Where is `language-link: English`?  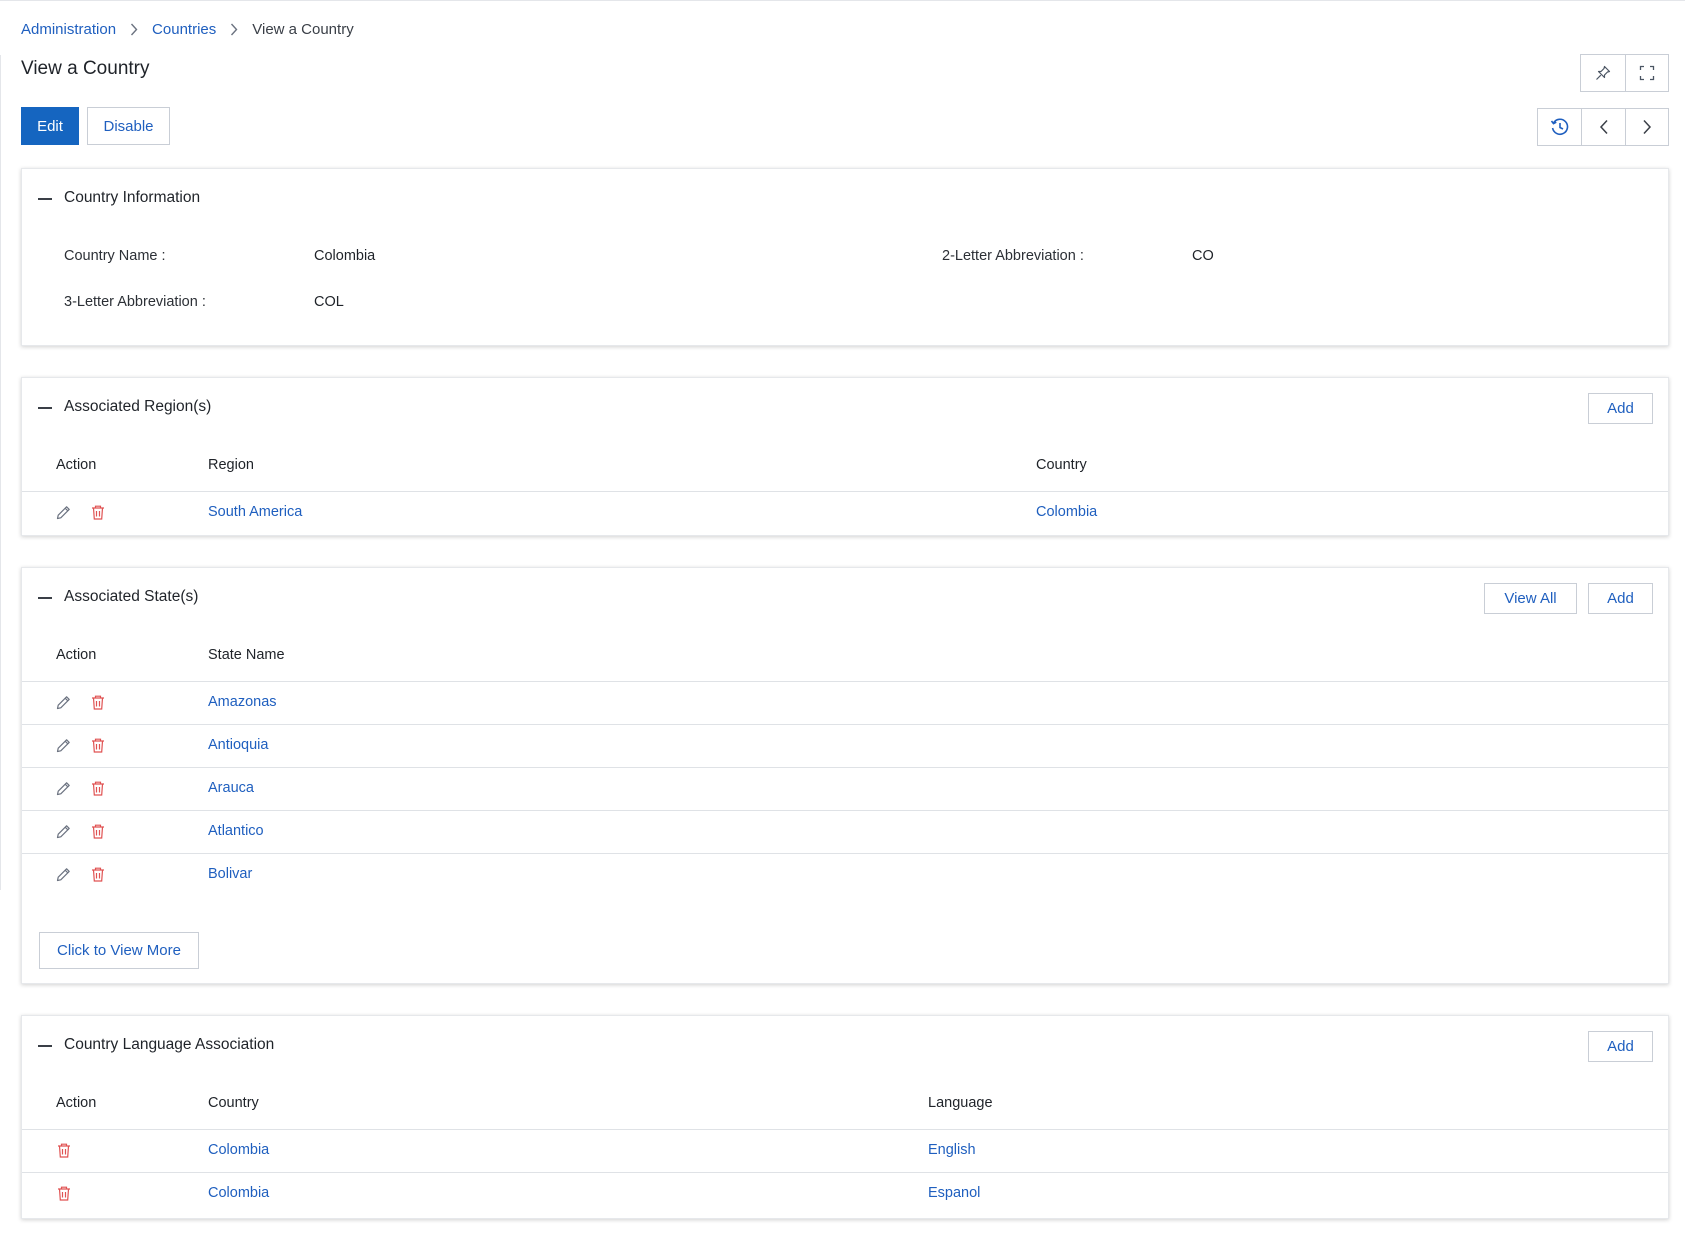
language-link: English is located at coordinates (952, 1150).